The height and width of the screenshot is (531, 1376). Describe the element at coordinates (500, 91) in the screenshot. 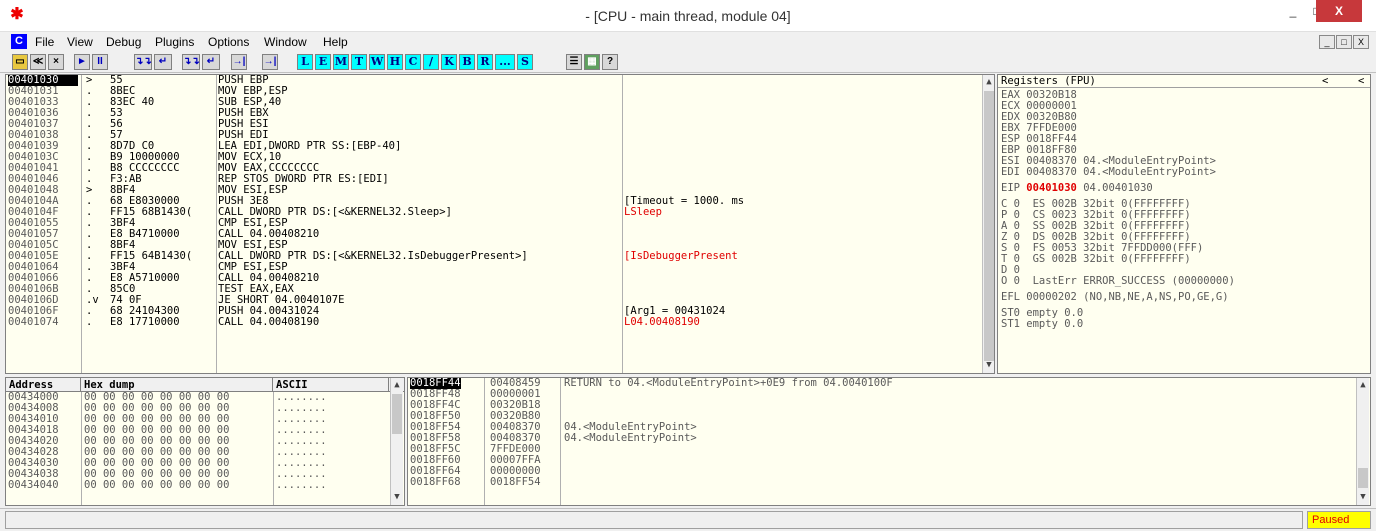

I see `disassembly-row: 00401031. 8BEC MOV EBP,ESP` at that location.